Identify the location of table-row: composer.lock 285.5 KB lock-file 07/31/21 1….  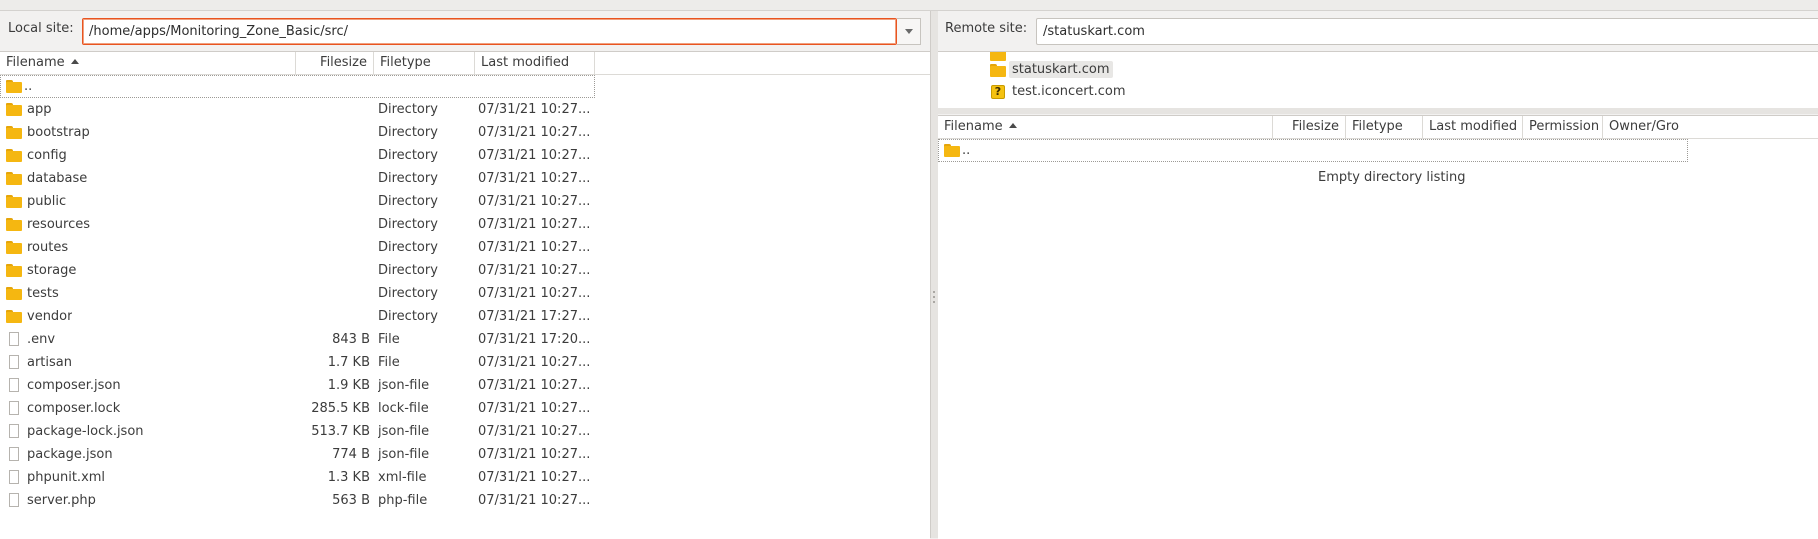
(297, 408).